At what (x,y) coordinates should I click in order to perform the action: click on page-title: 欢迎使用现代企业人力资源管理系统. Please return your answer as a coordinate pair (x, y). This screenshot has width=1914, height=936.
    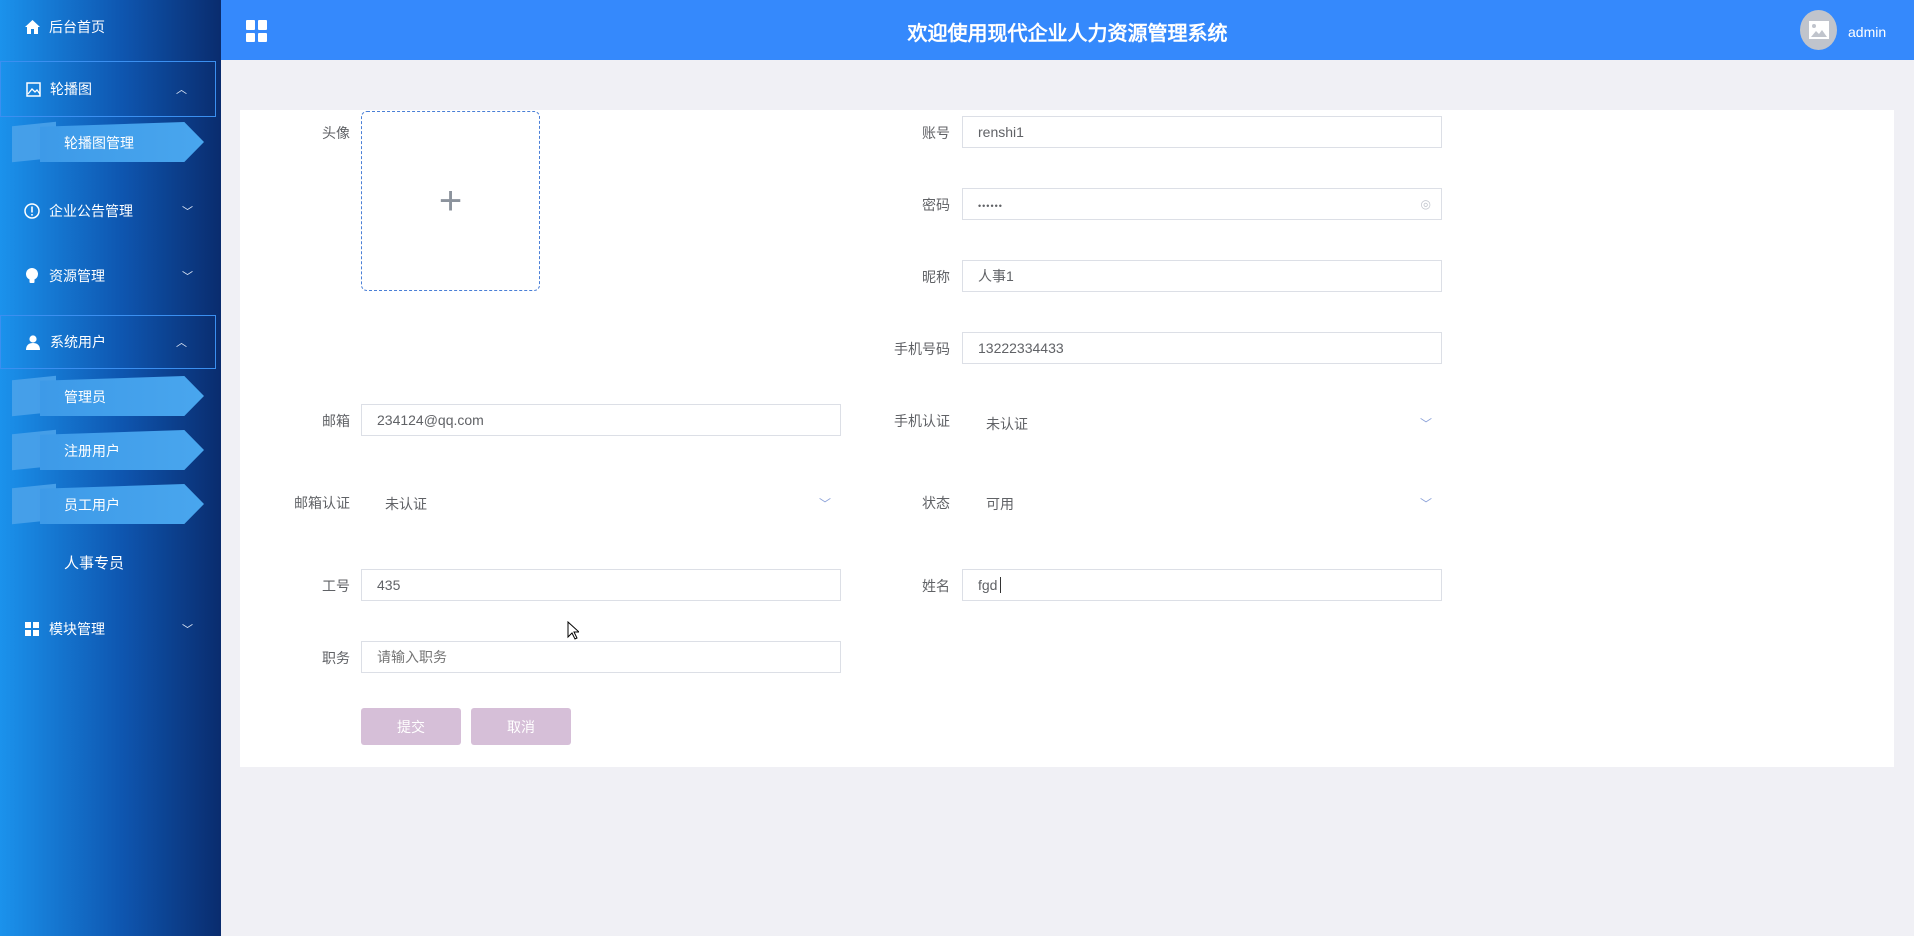
    Looking at the image, I should click on (1067, 34).